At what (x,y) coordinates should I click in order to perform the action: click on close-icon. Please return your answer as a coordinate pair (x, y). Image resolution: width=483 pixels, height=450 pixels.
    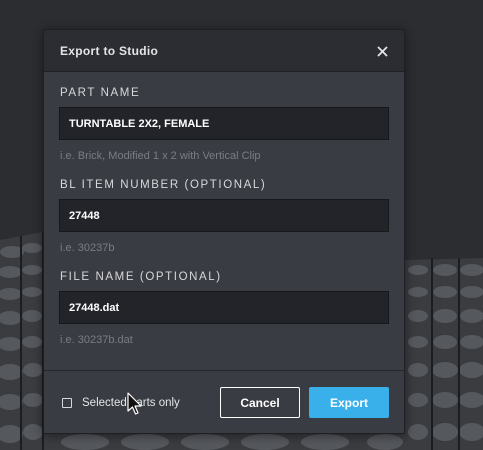
    Looking at the image, I should click on (382, 51).